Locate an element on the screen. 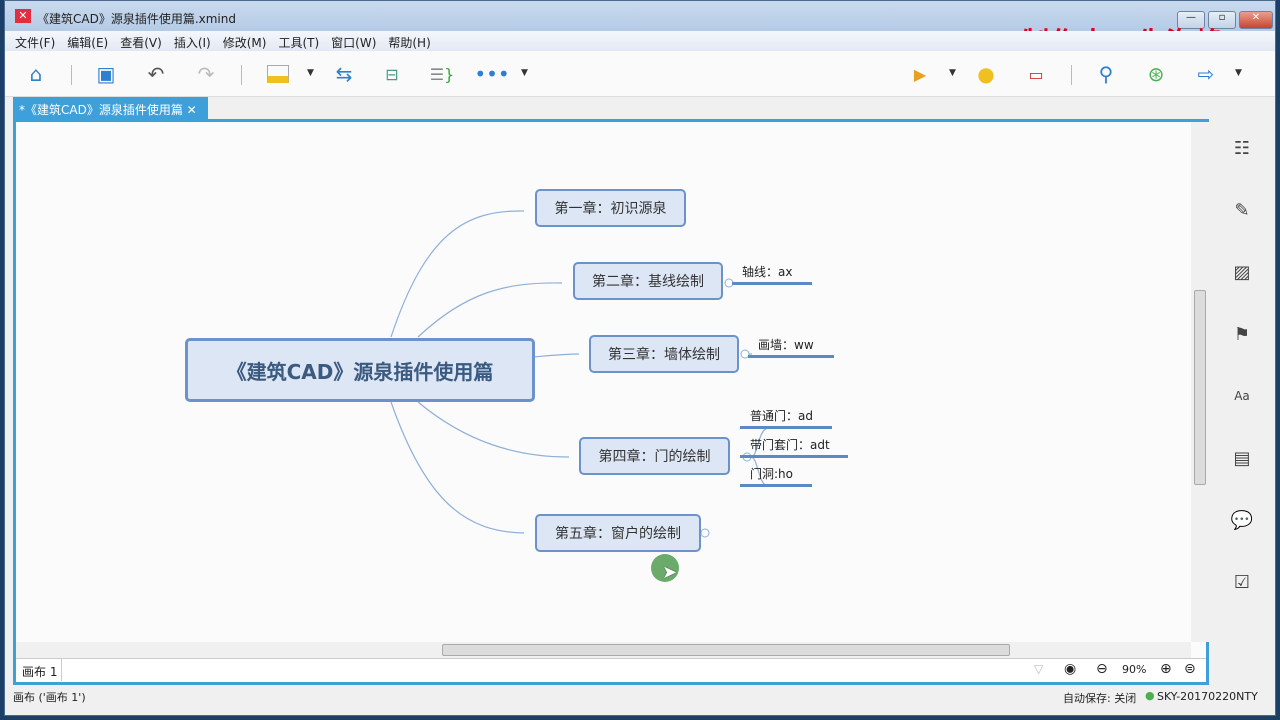 Image resolution: width=1280 pixels, height=720 pixels. autosave-status: 自动保存: 关闭 is located at coordinates (1100, 698).